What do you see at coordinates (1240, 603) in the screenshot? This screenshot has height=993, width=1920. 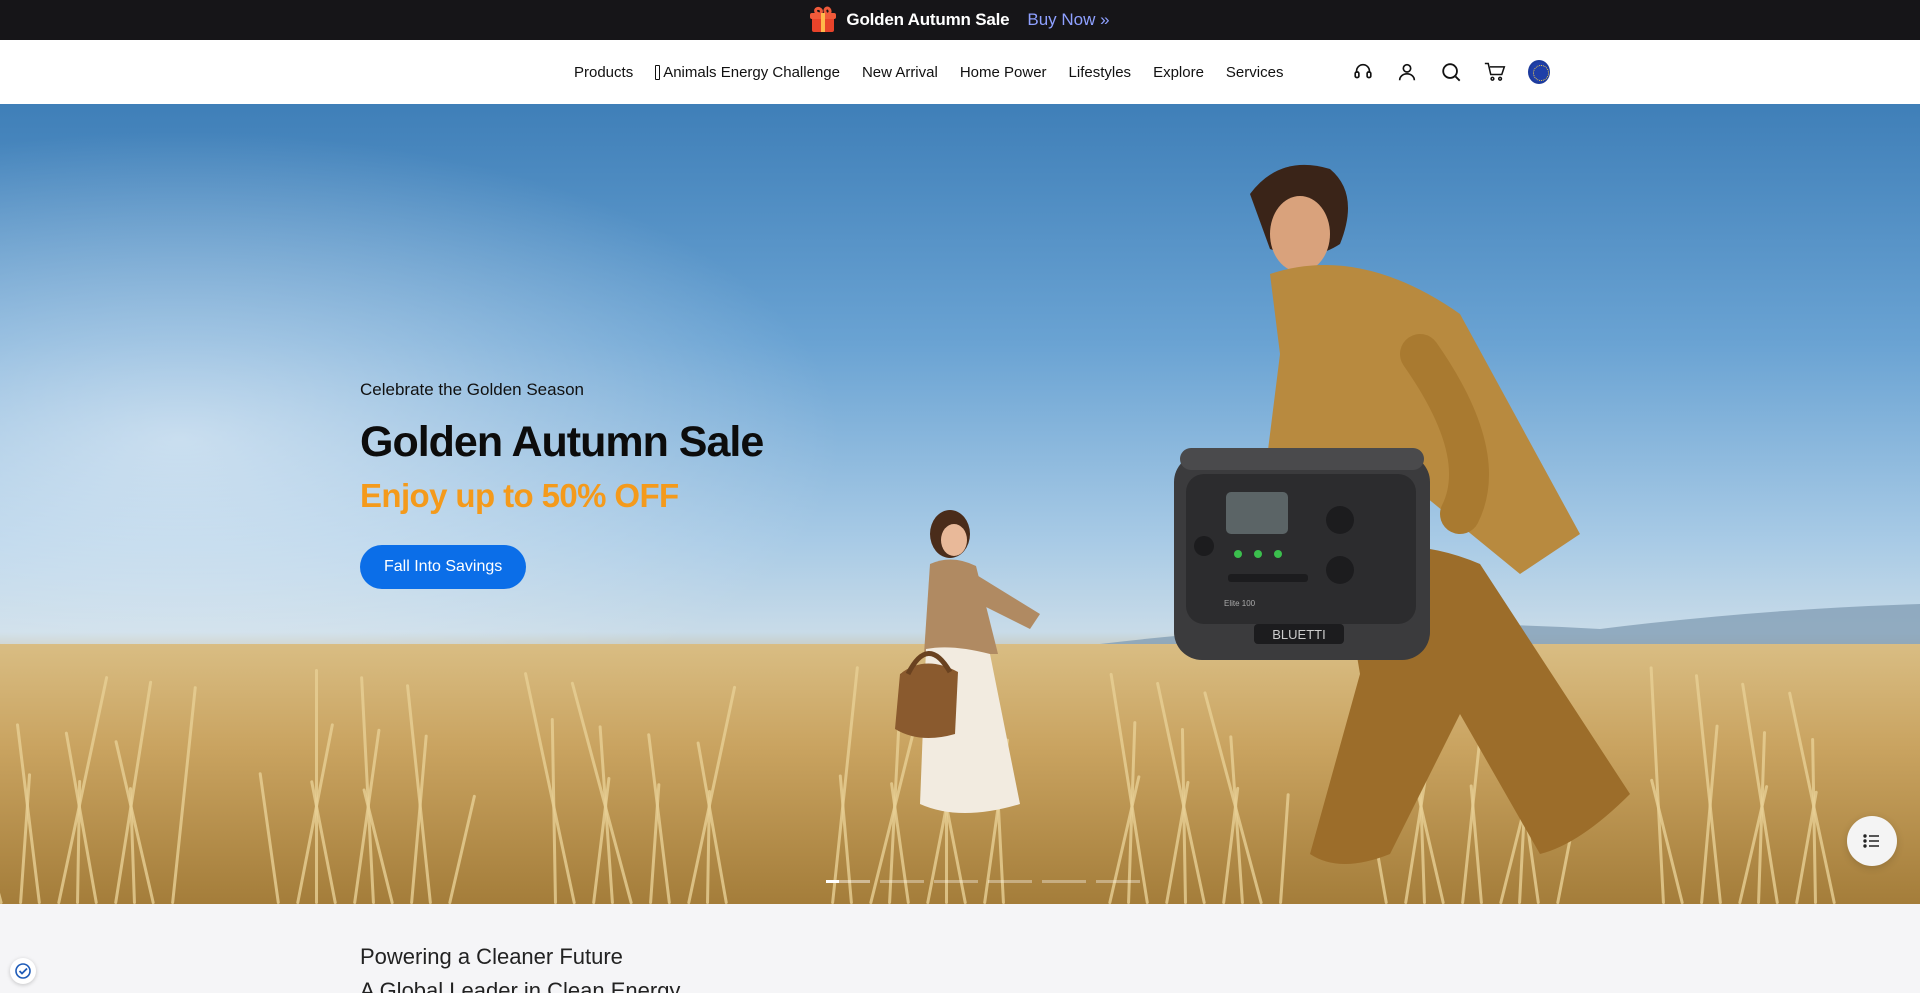 I see `product-model-label: Elite 100` at bounding box center [1240, 603].